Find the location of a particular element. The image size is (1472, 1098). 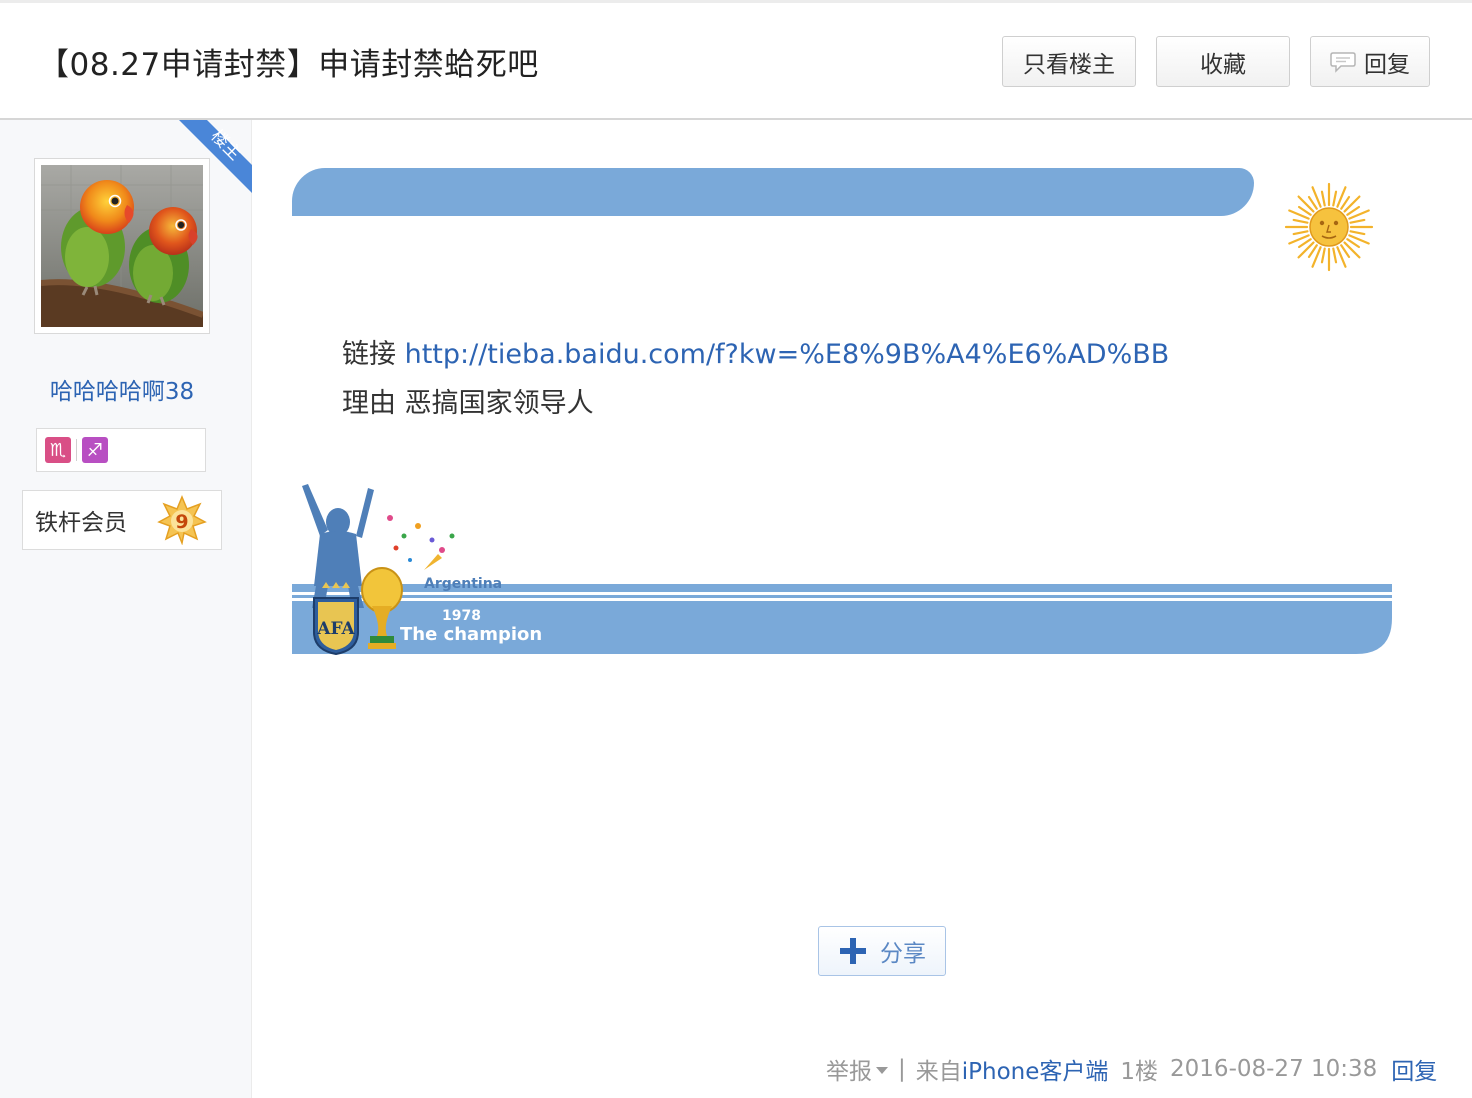

post-reason-line: 理由 恶搞国家领导人 is located at coordinates (468, 400).